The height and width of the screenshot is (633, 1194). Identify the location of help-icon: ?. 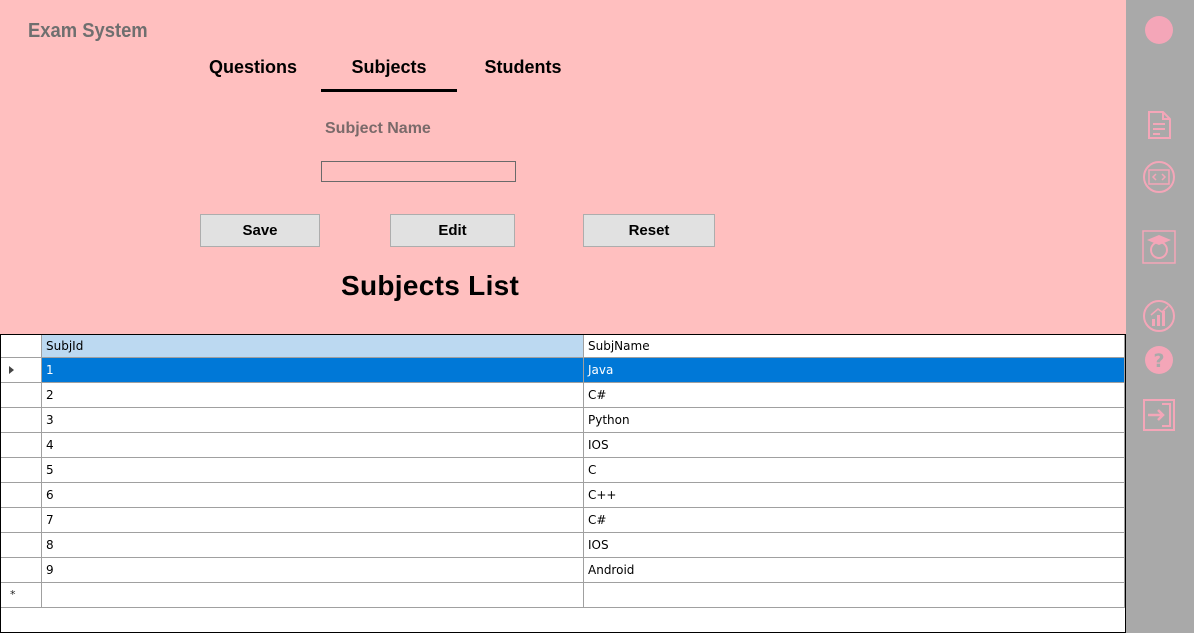
(1159, 360).